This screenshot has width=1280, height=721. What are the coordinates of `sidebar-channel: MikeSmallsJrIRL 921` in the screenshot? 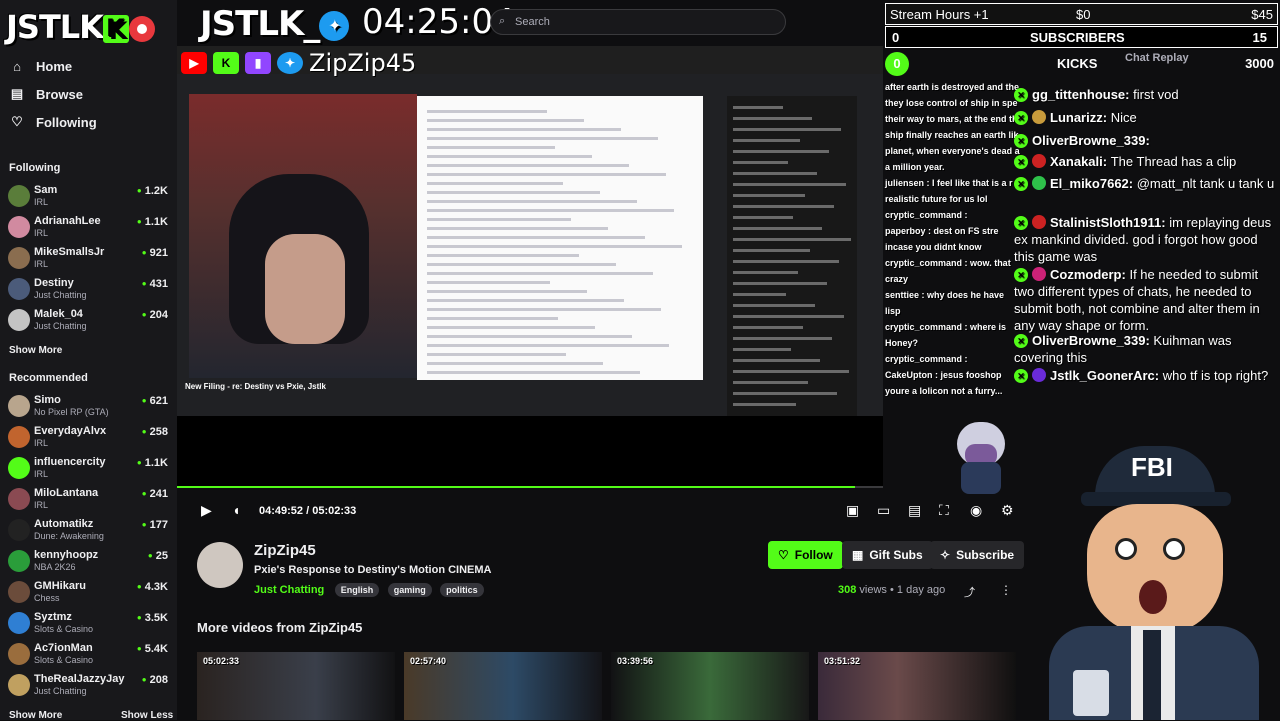 It's located at (88, 260).